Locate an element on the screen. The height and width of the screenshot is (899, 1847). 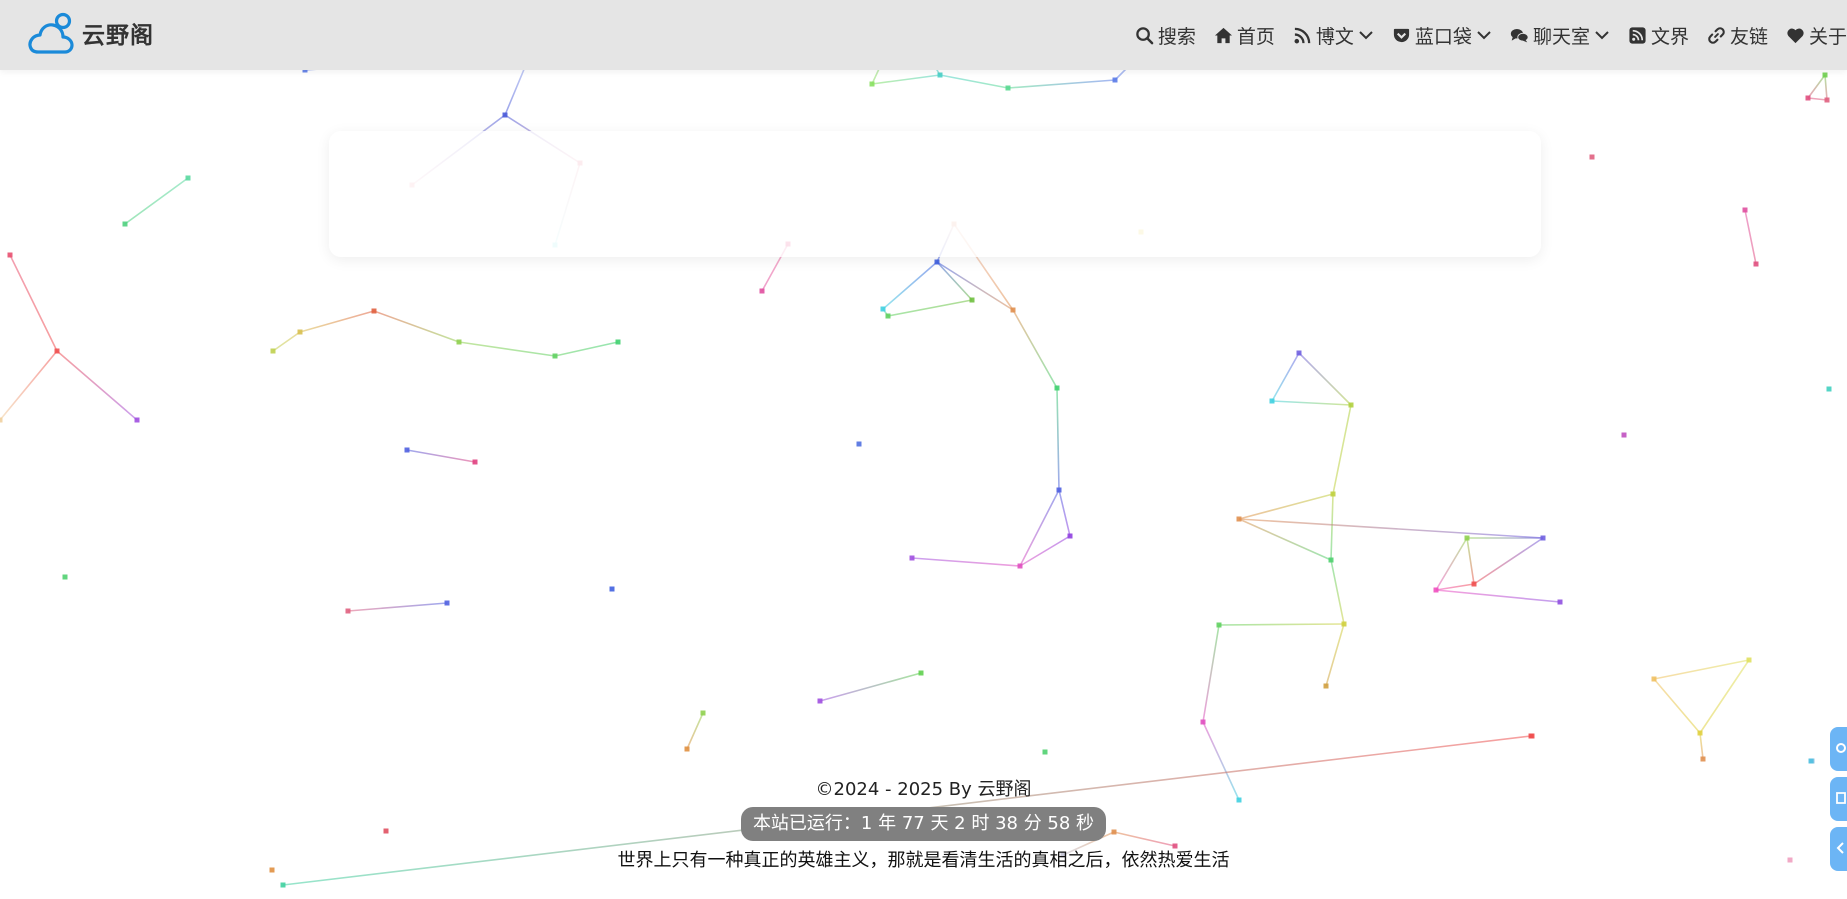
nav-label-about: 关于 is located at coordinates (1827, 36).